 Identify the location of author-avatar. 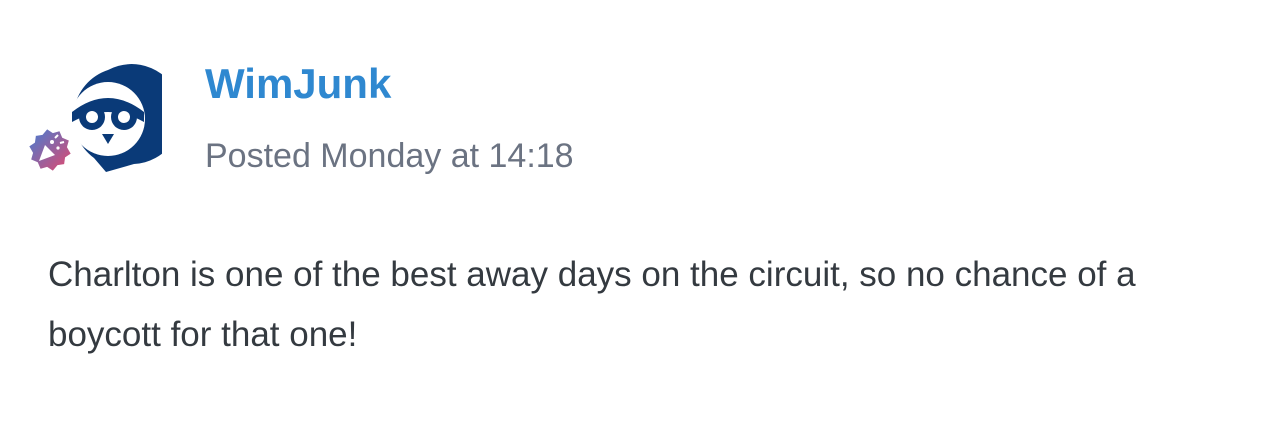
(92, 123).